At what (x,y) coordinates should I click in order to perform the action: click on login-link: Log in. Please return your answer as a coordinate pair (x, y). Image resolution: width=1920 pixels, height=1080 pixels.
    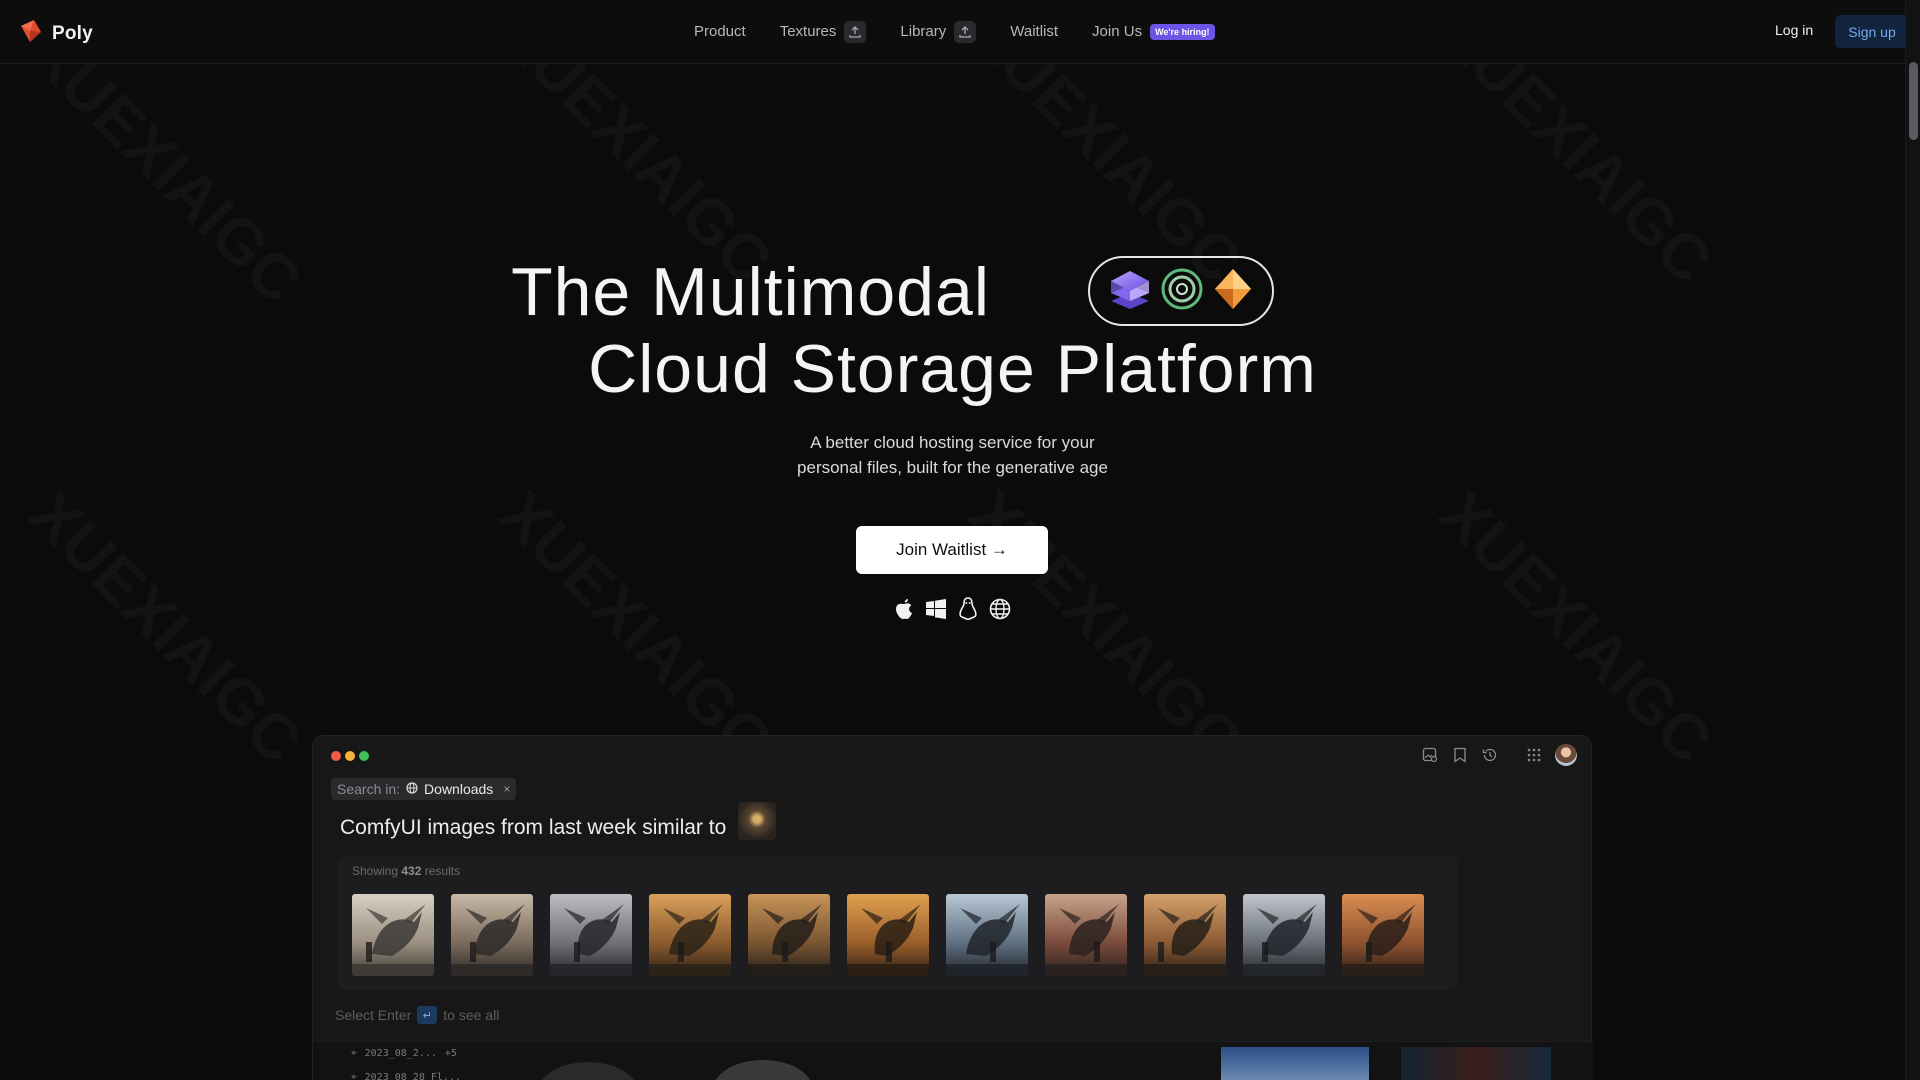
    Looking at the image, I should click on (1794, 30).